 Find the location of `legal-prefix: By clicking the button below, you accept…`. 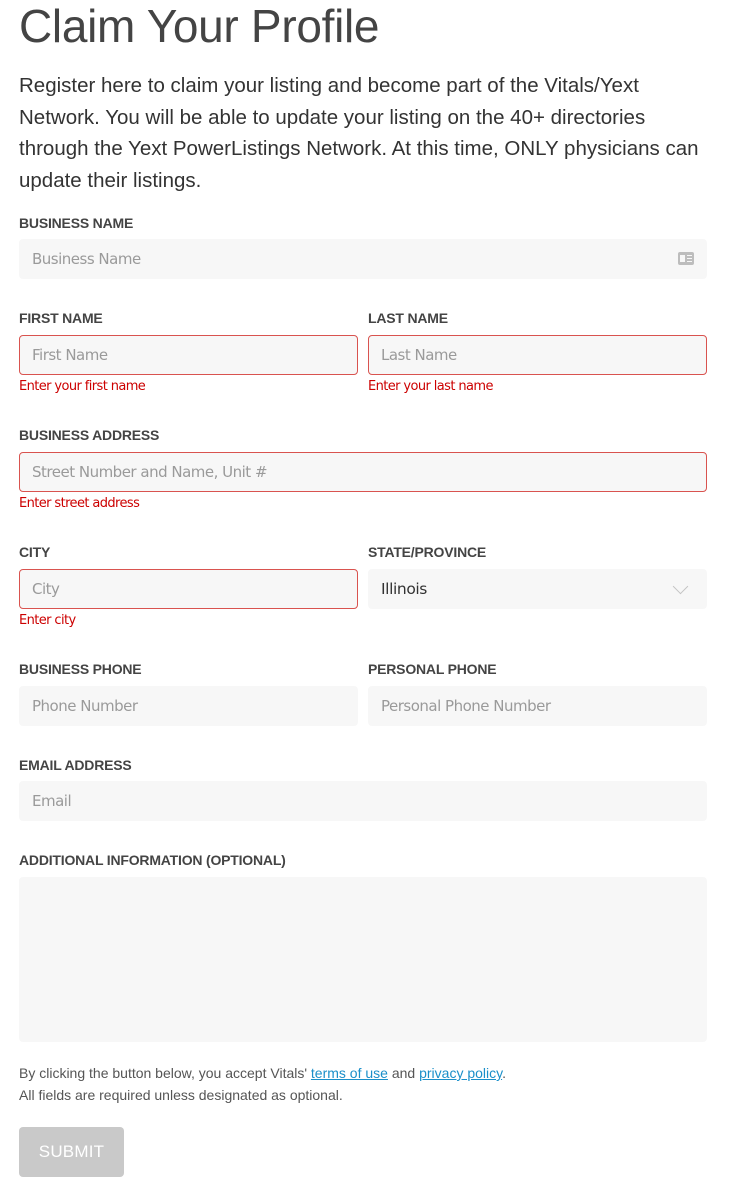

legal-prefix: By clicking the button below, you accept… is located at coordinates (165, 1073).